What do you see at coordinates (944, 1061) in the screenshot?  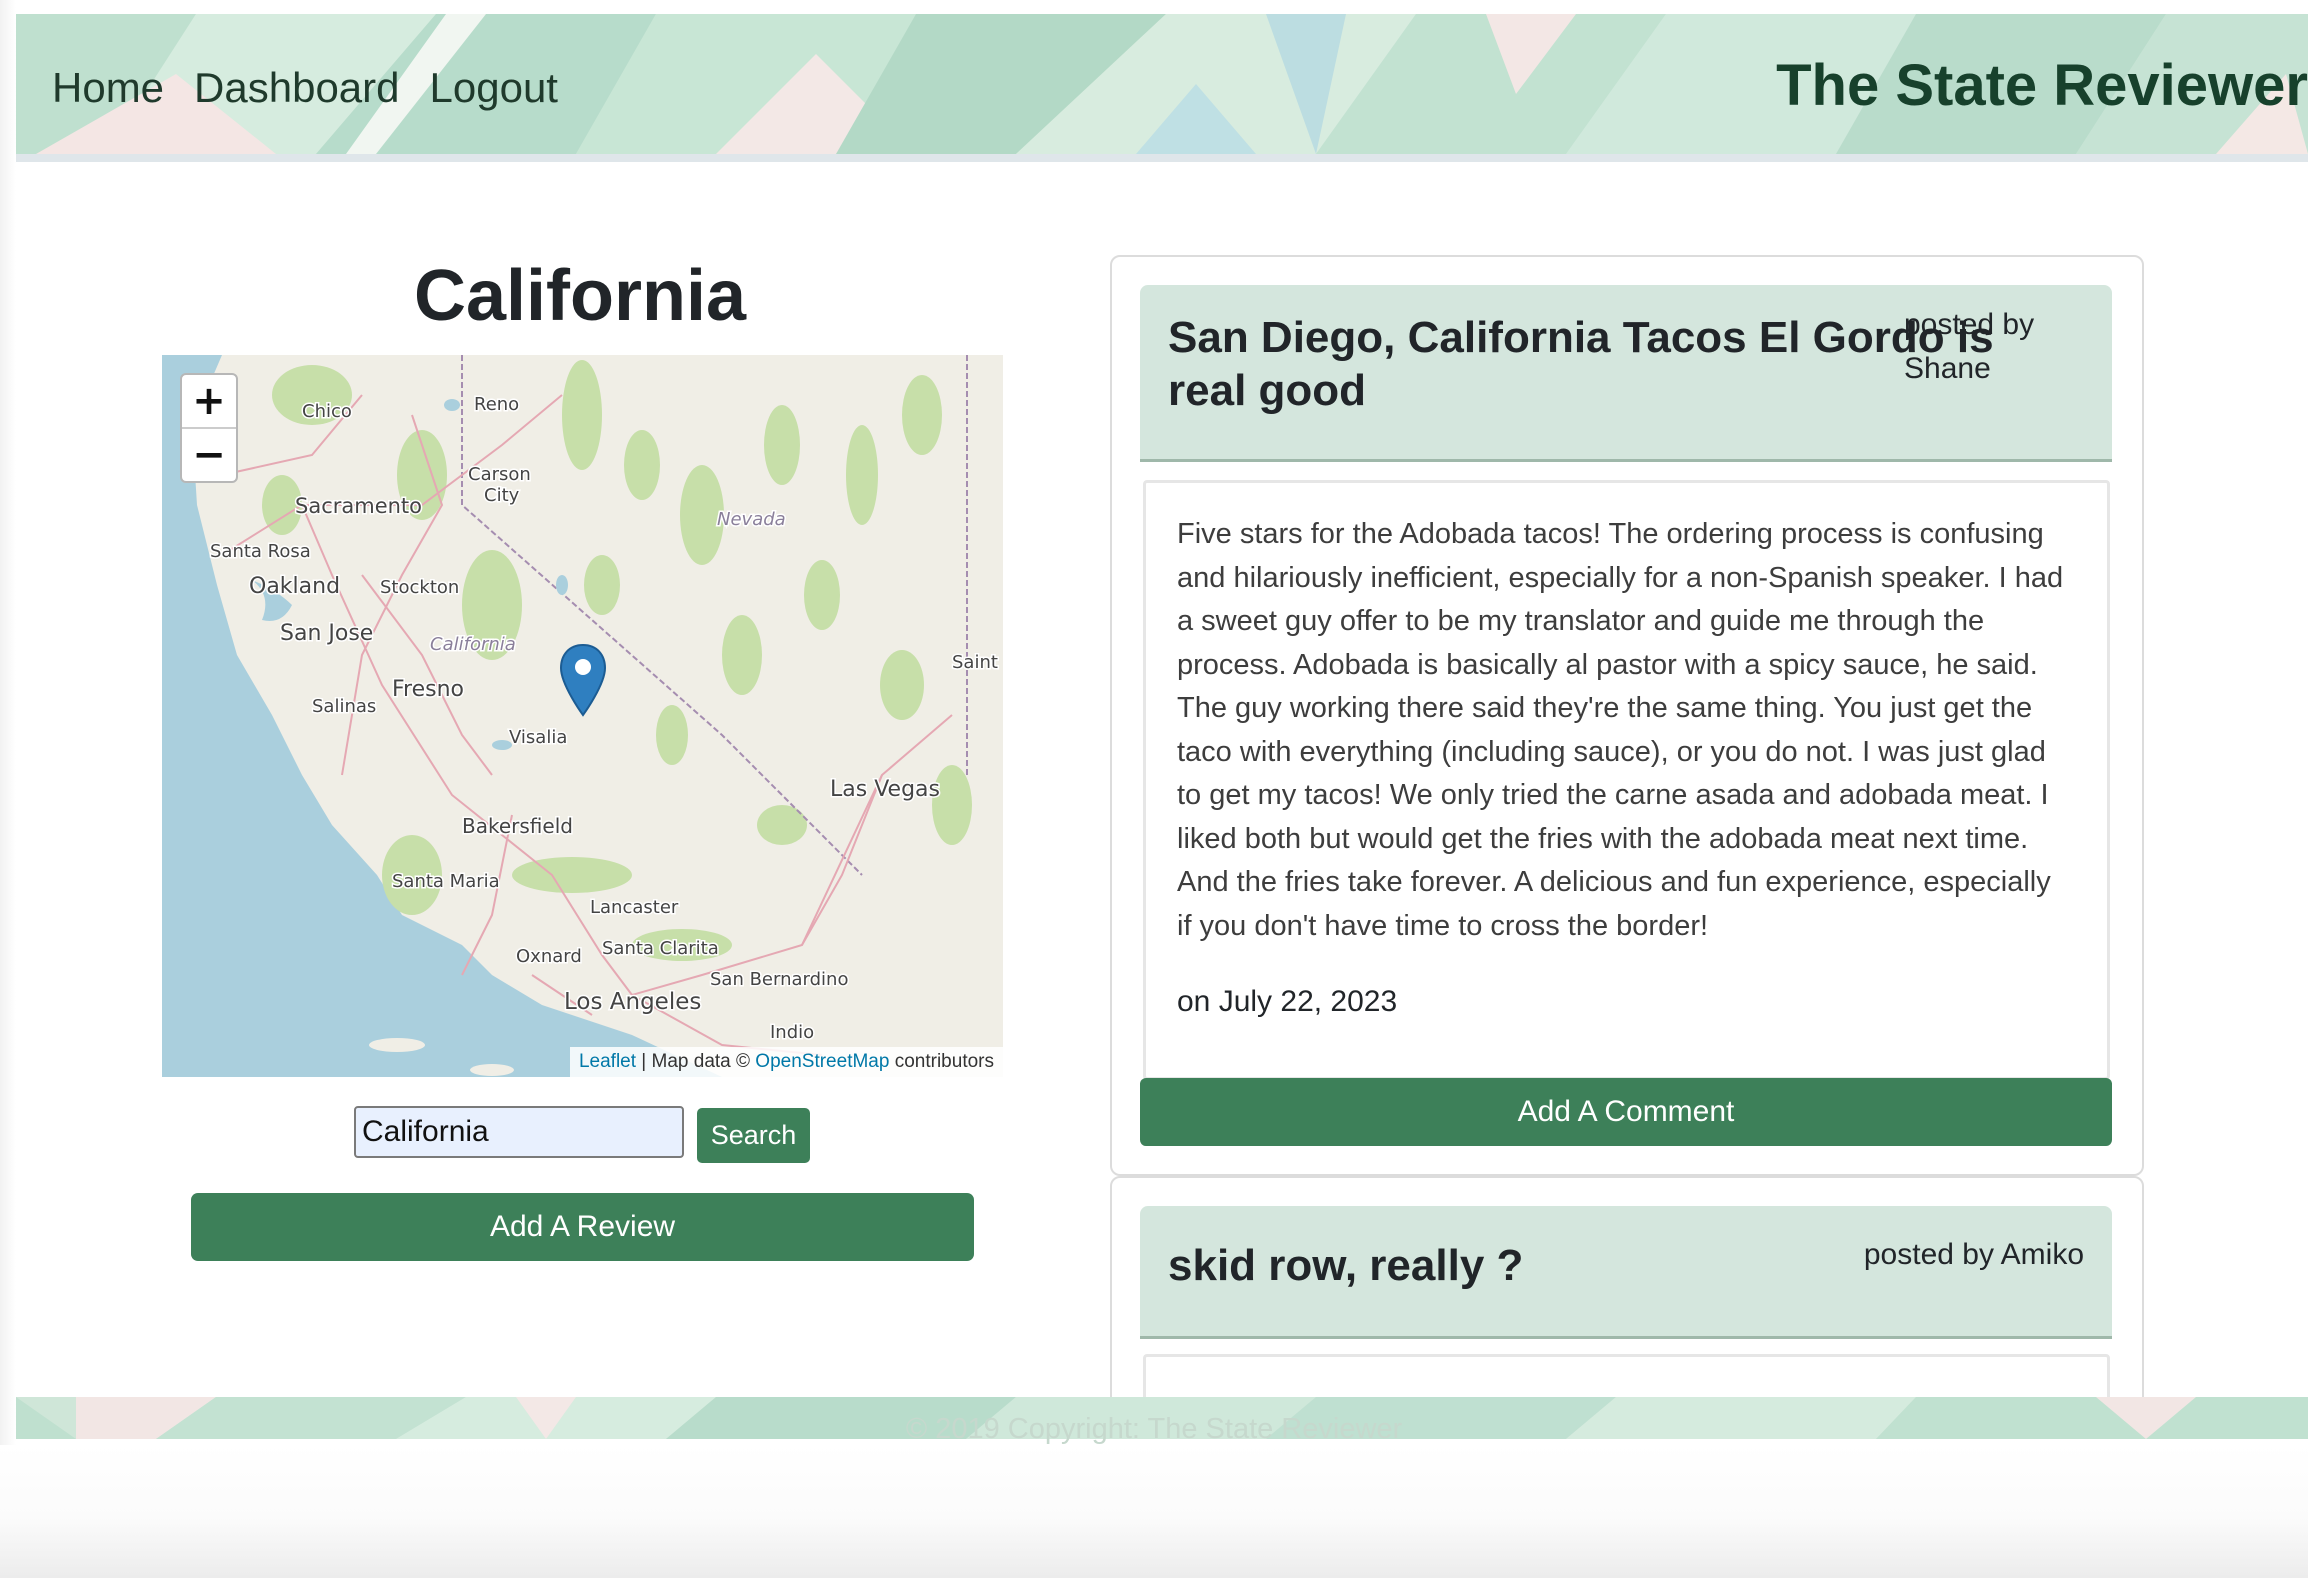 I see `attribution-contributors: contributors` at bounding box center [944, 1061].